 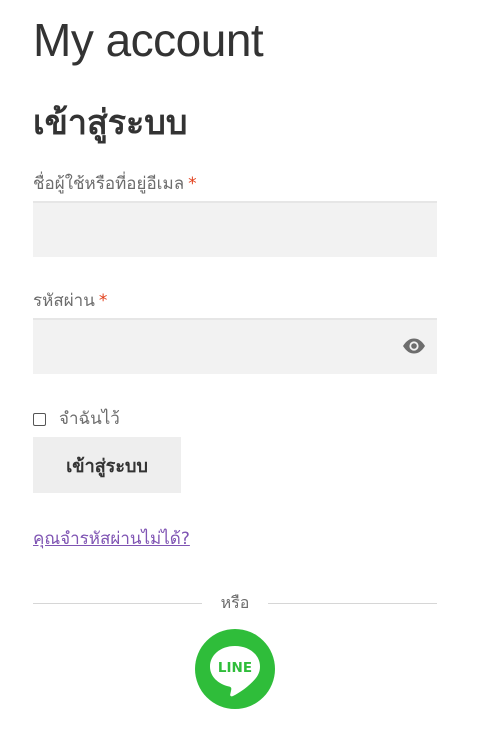 I want to click on show-password-eye-icon, so click(x=414, y=346).